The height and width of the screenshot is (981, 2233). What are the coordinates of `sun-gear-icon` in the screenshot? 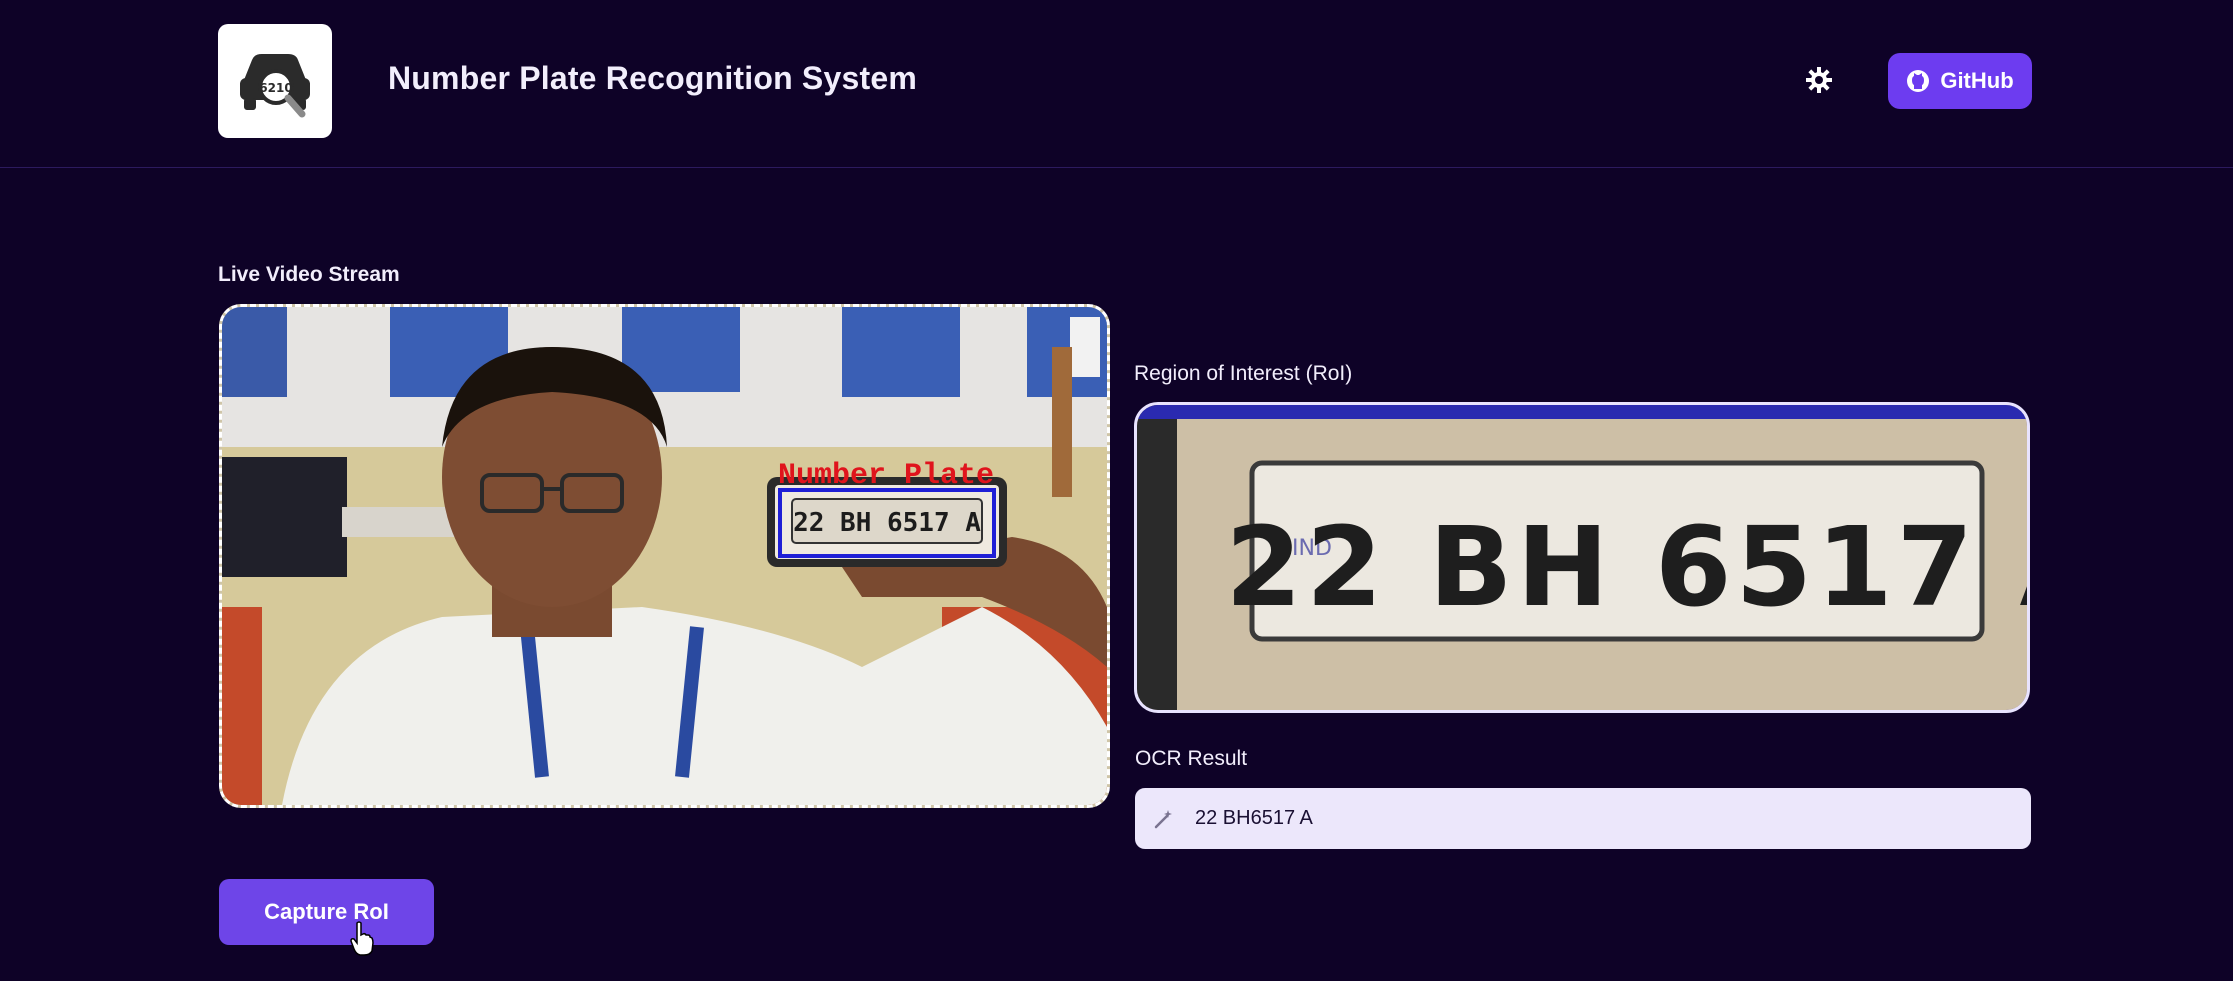 It's located at (1819, 80).